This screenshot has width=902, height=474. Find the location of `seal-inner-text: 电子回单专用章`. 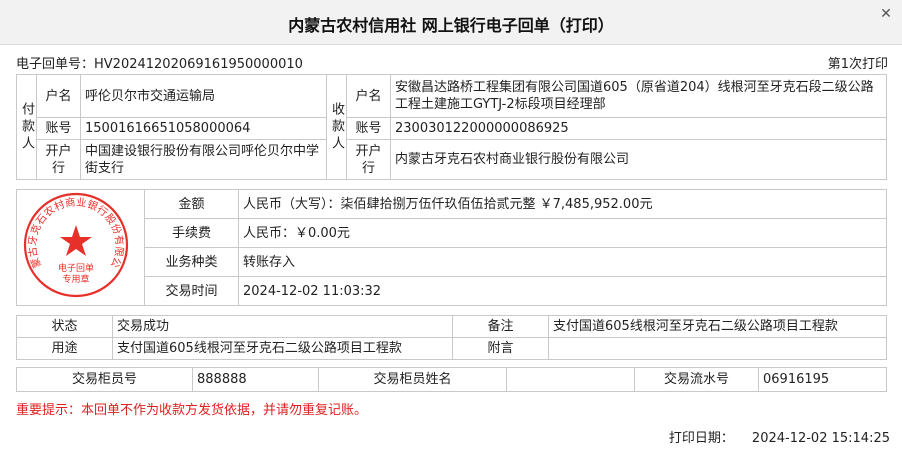

seal-inner-text: 电子回单专用章 is located at coordinates (76, 273).